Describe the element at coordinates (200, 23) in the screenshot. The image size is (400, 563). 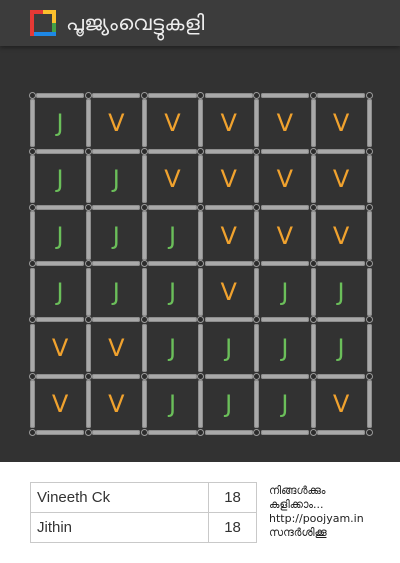
I see `app-header: പൂജ്യംവെട്ടുകളി` at that location.